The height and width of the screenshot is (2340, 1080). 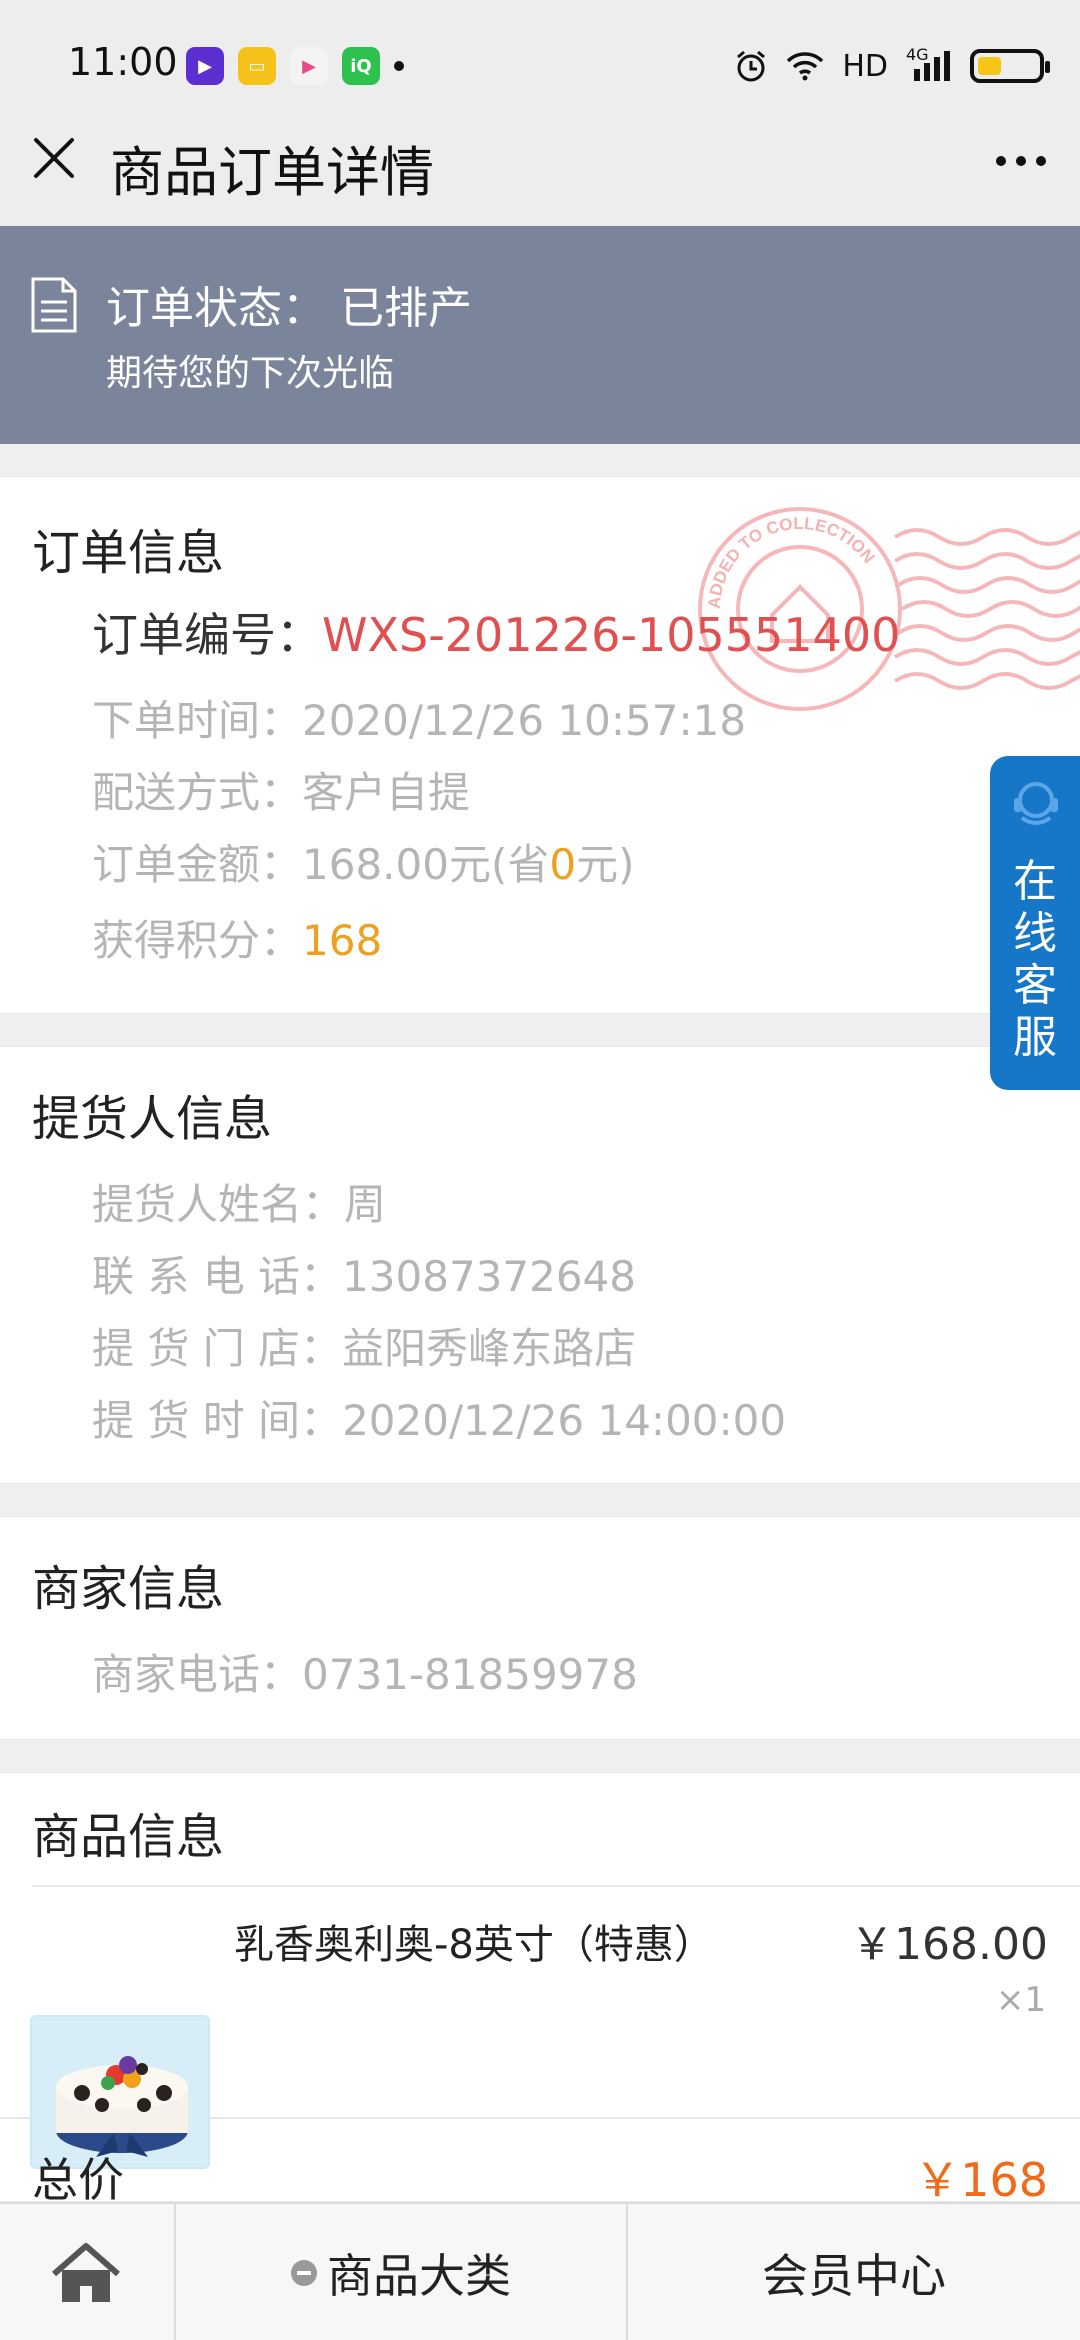 What do you see at coordinates (865, 66) in the screenshot?
I see `network-label: HD` at bounding box center [865, 66].